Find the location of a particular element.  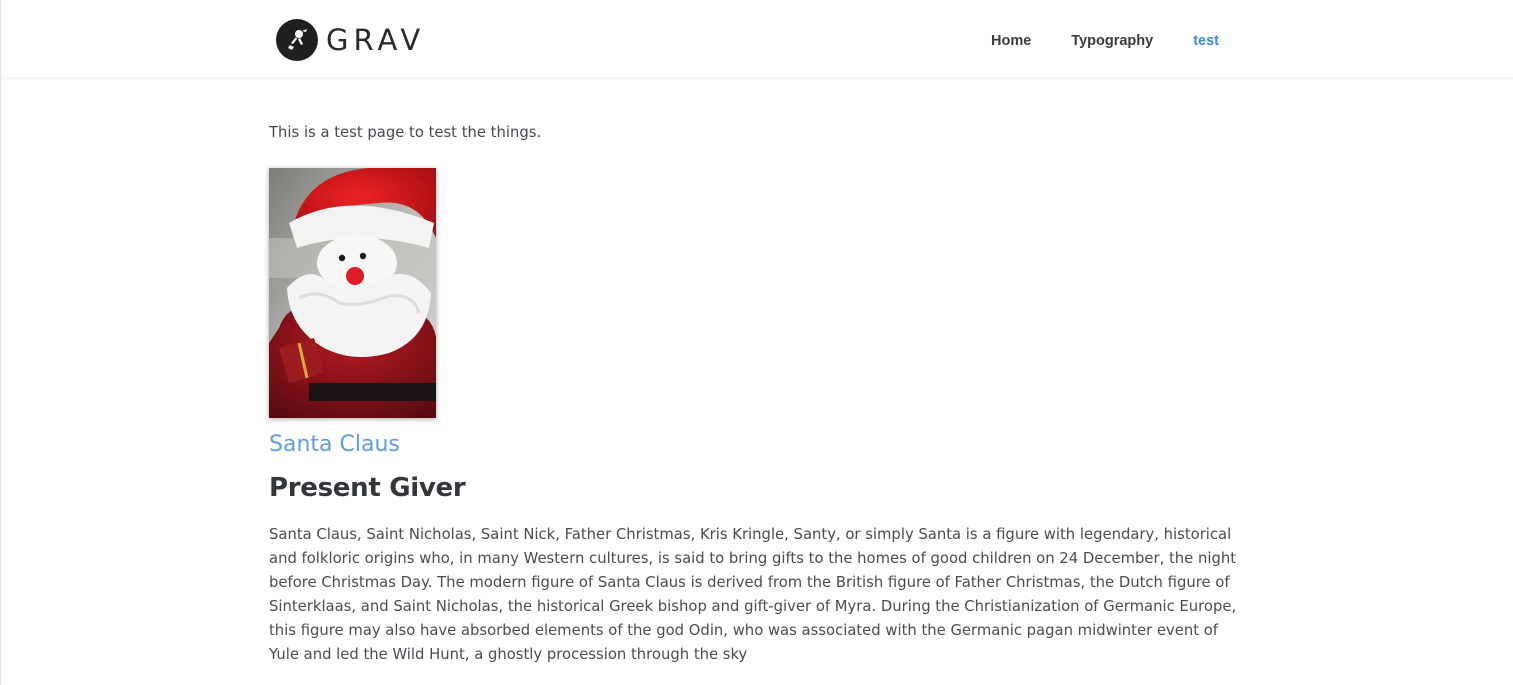

astronaut-logo-icon is located at coordinates (297, 40).